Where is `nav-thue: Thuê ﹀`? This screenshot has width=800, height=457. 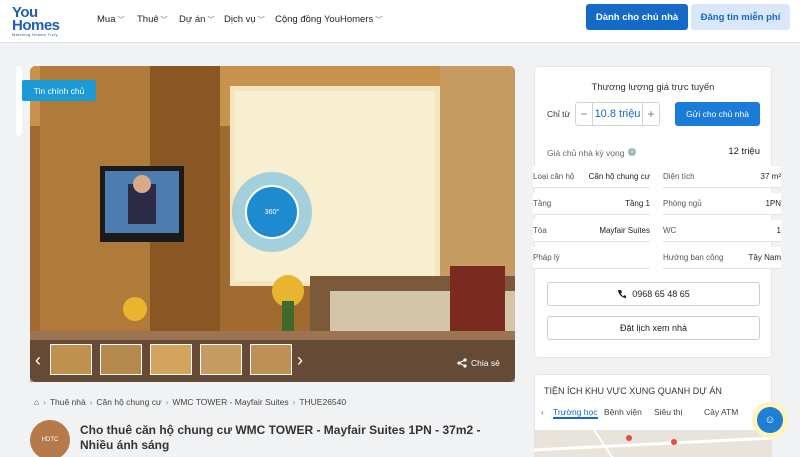
nav-thue: Thuê ﹀ is located at coordinates (152, 19).